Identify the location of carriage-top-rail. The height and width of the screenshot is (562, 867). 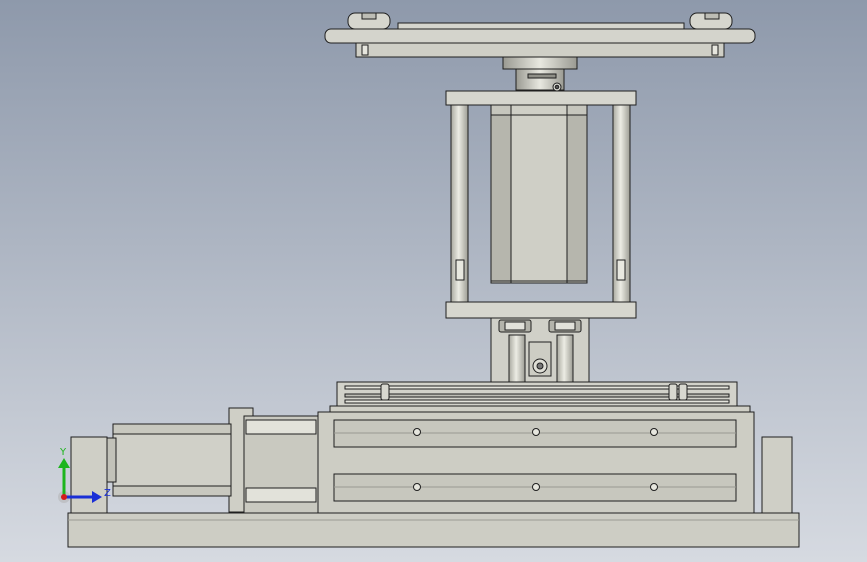
(540, 399).